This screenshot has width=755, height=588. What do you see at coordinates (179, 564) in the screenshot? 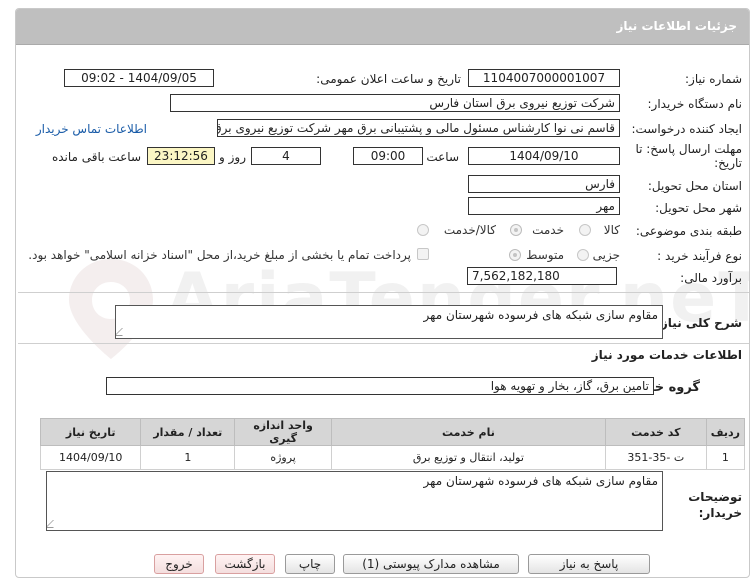
I see `exit-button: خروج` at bounding box center [179, 564].